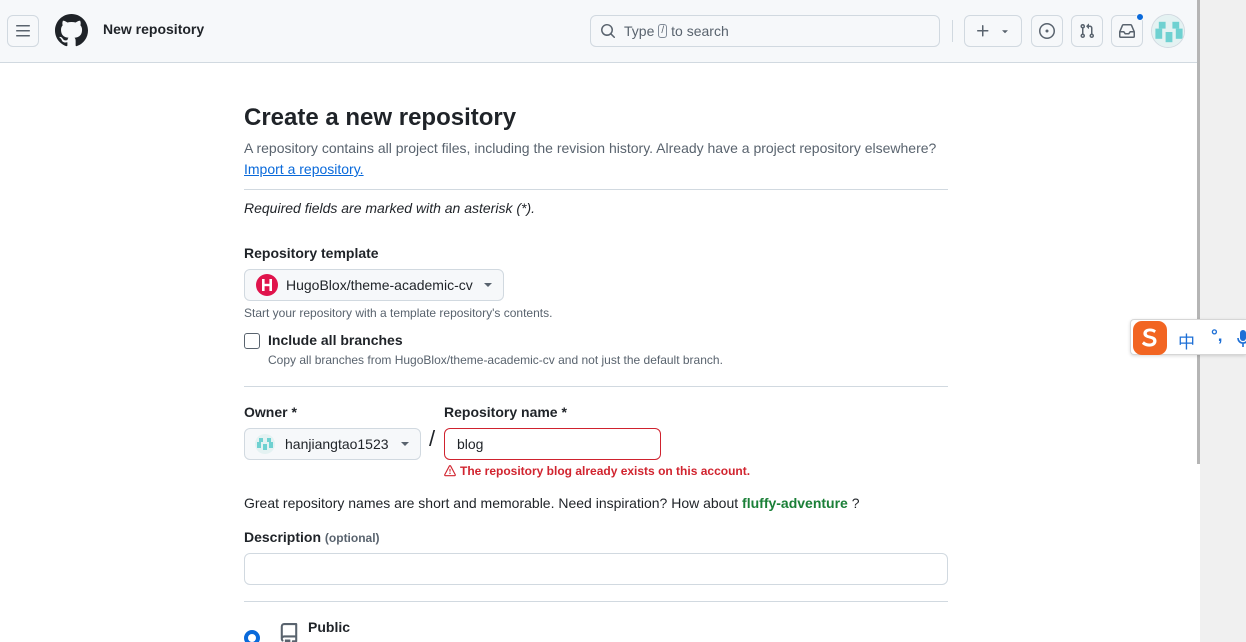 This screenshot has height=642, width=1246. What do you see at coordinates (154, 29) in the screenshot?
I see `header-title: New repository` at bounding box center [154, 29].